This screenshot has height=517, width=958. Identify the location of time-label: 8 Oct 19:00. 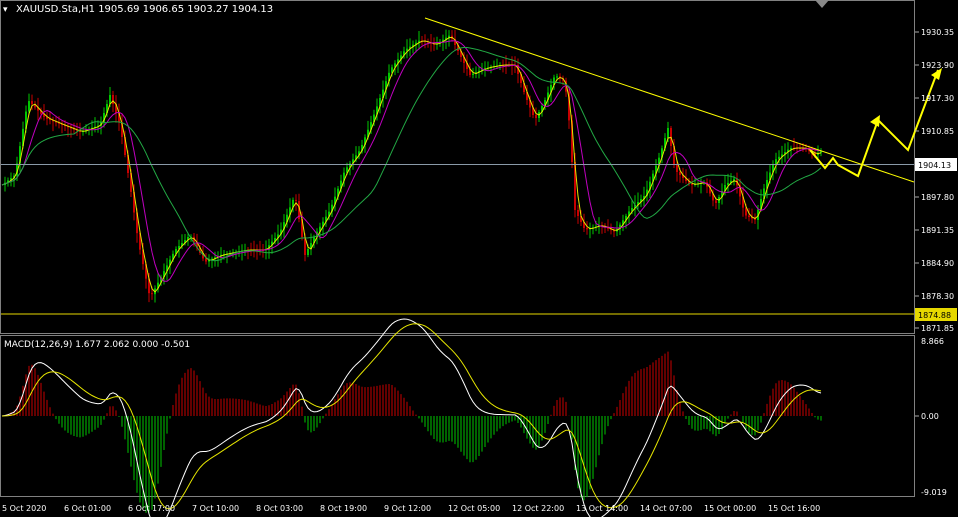
(343, 508).